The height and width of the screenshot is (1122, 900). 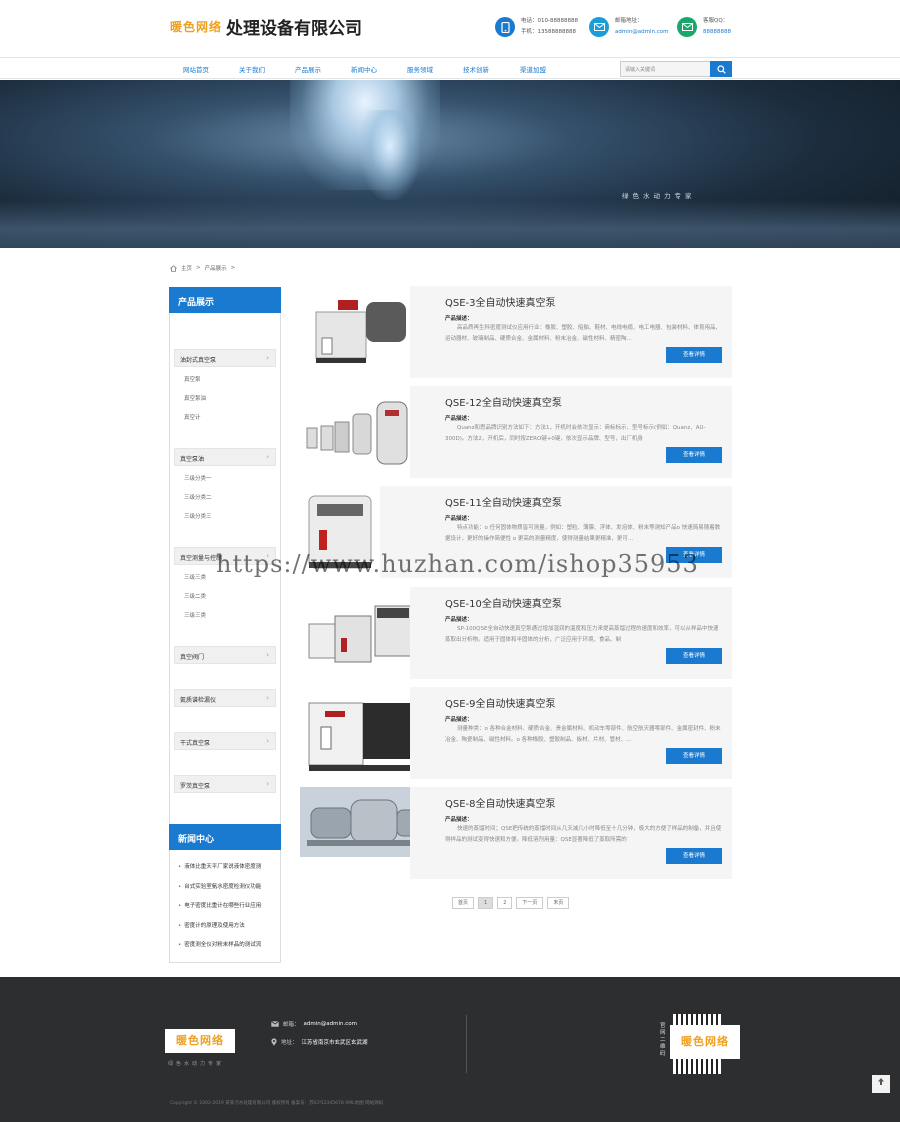 What do you see at coordinates (225, 907) in the screenshot?
I see `news-item: 电子密度比重计在哪些行业应用` at bounding box center [225, 907].